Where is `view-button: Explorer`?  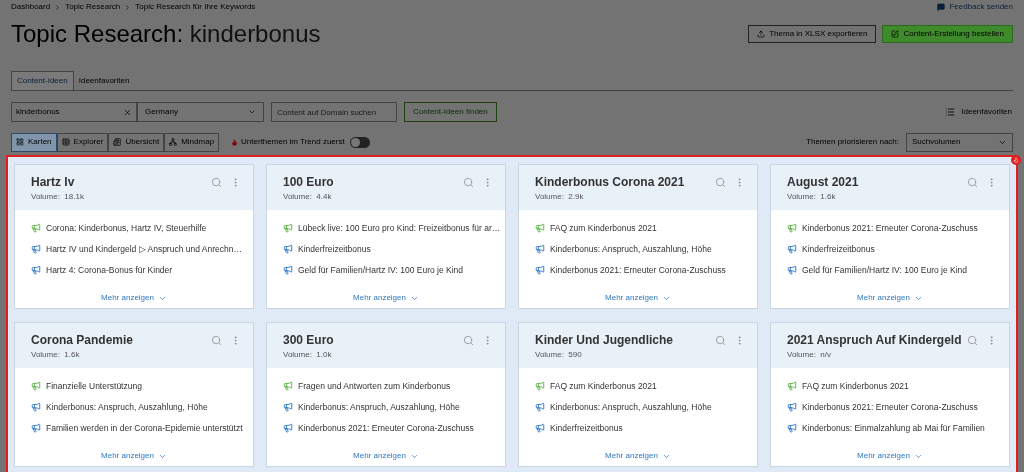
view-button: Explorer is located at coordinates (82, 142).